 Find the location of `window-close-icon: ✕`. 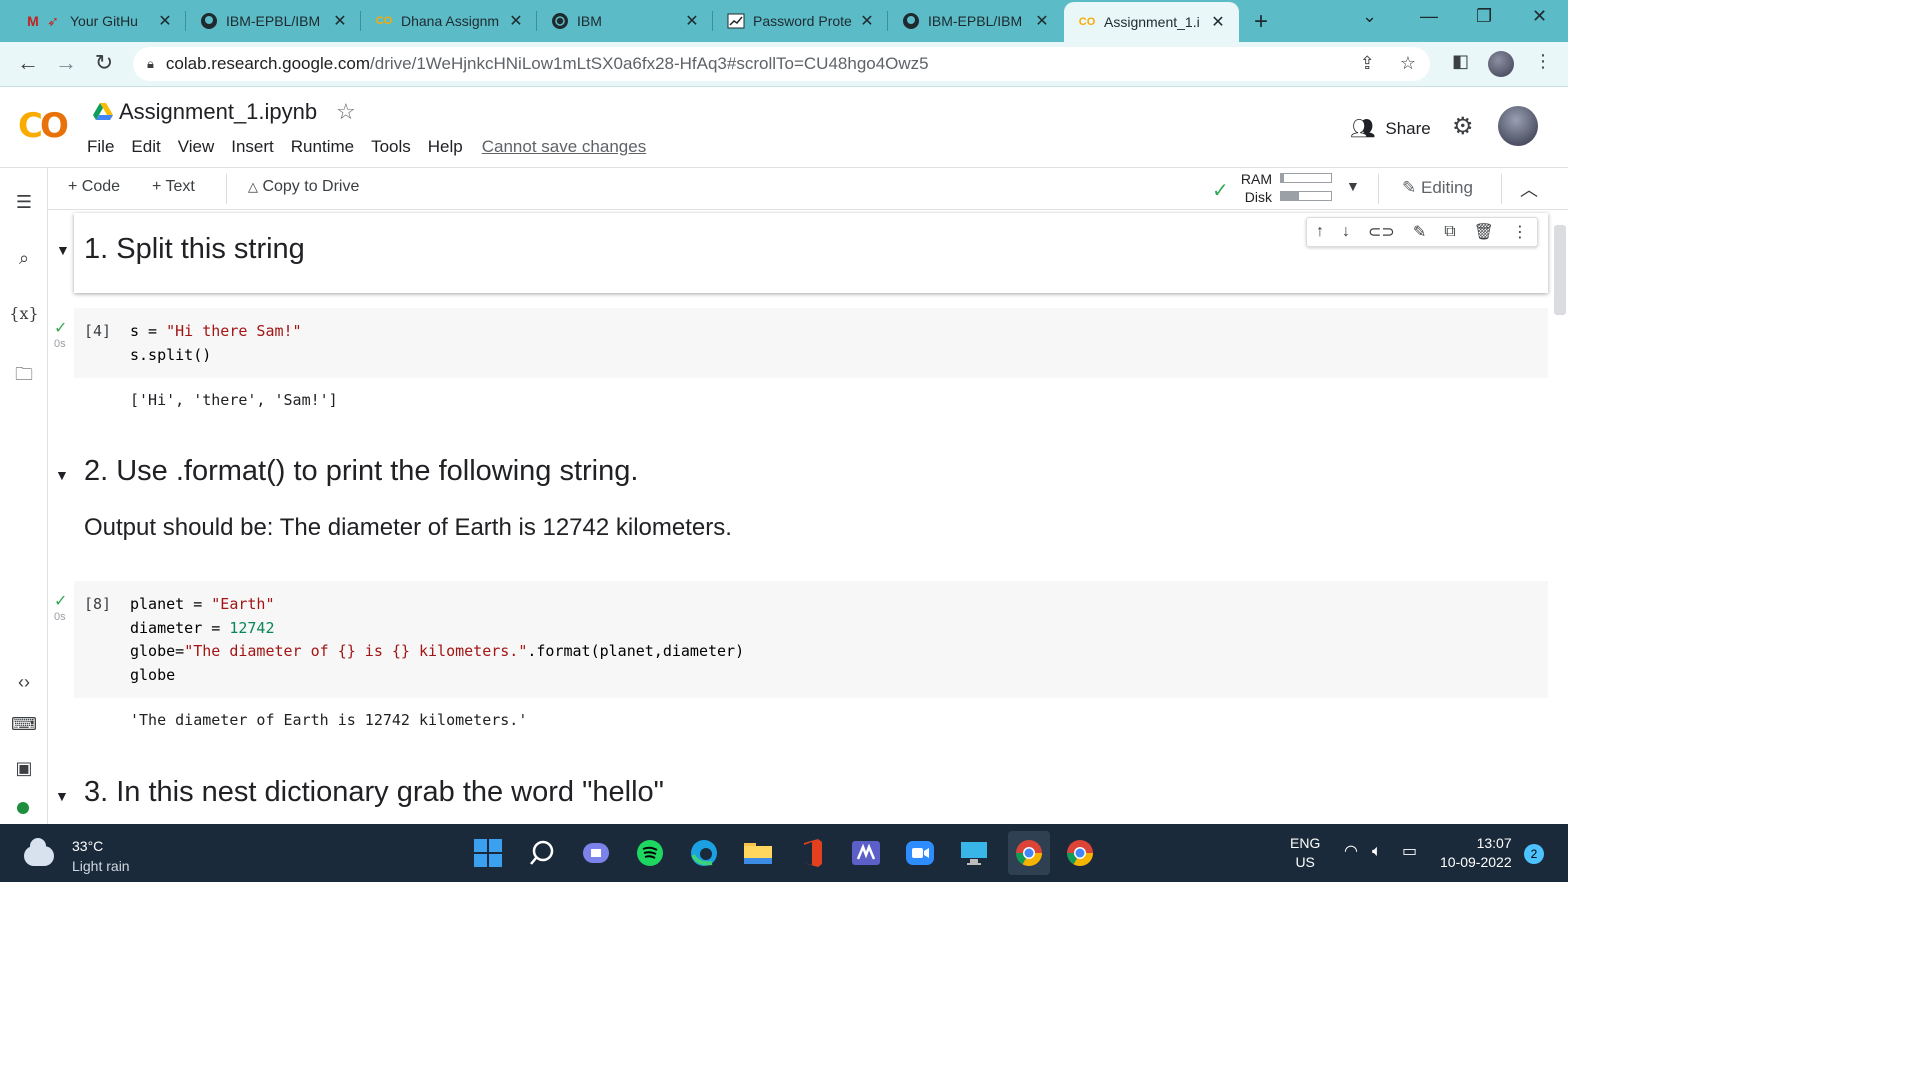

window-close-icon: ✕ is located at coordinates (1539, 16).